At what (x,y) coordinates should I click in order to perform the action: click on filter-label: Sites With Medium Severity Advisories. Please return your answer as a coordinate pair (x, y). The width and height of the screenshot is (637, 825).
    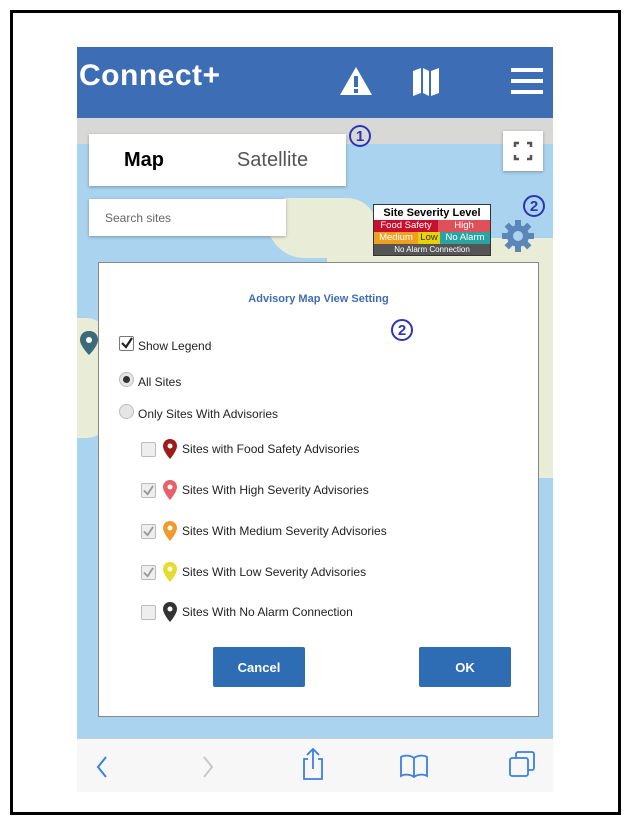
    Looking at the image, I should click on (284, 531).